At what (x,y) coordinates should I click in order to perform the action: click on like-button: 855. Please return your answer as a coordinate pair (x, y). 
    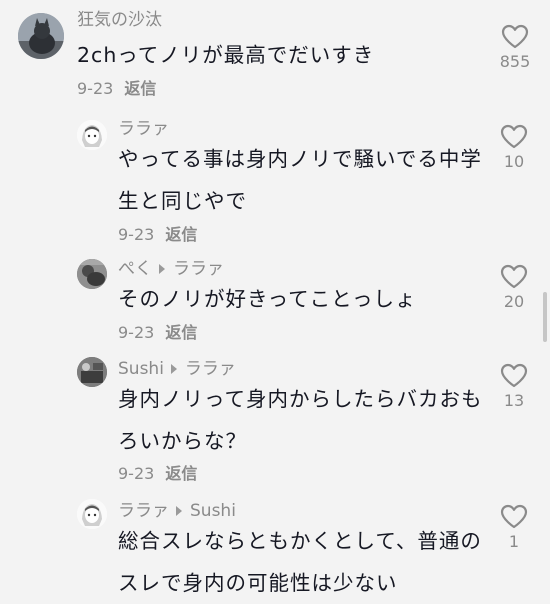
    Looking at the image, I should click on (515, 47).